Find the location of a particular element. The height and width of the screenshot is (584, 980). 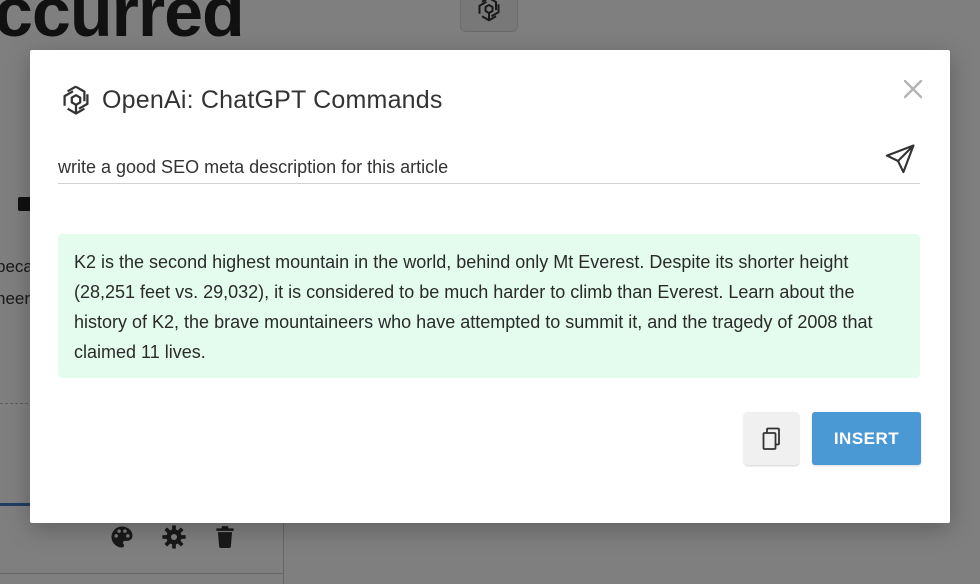

send-icon is located at coordinates (900, 159).